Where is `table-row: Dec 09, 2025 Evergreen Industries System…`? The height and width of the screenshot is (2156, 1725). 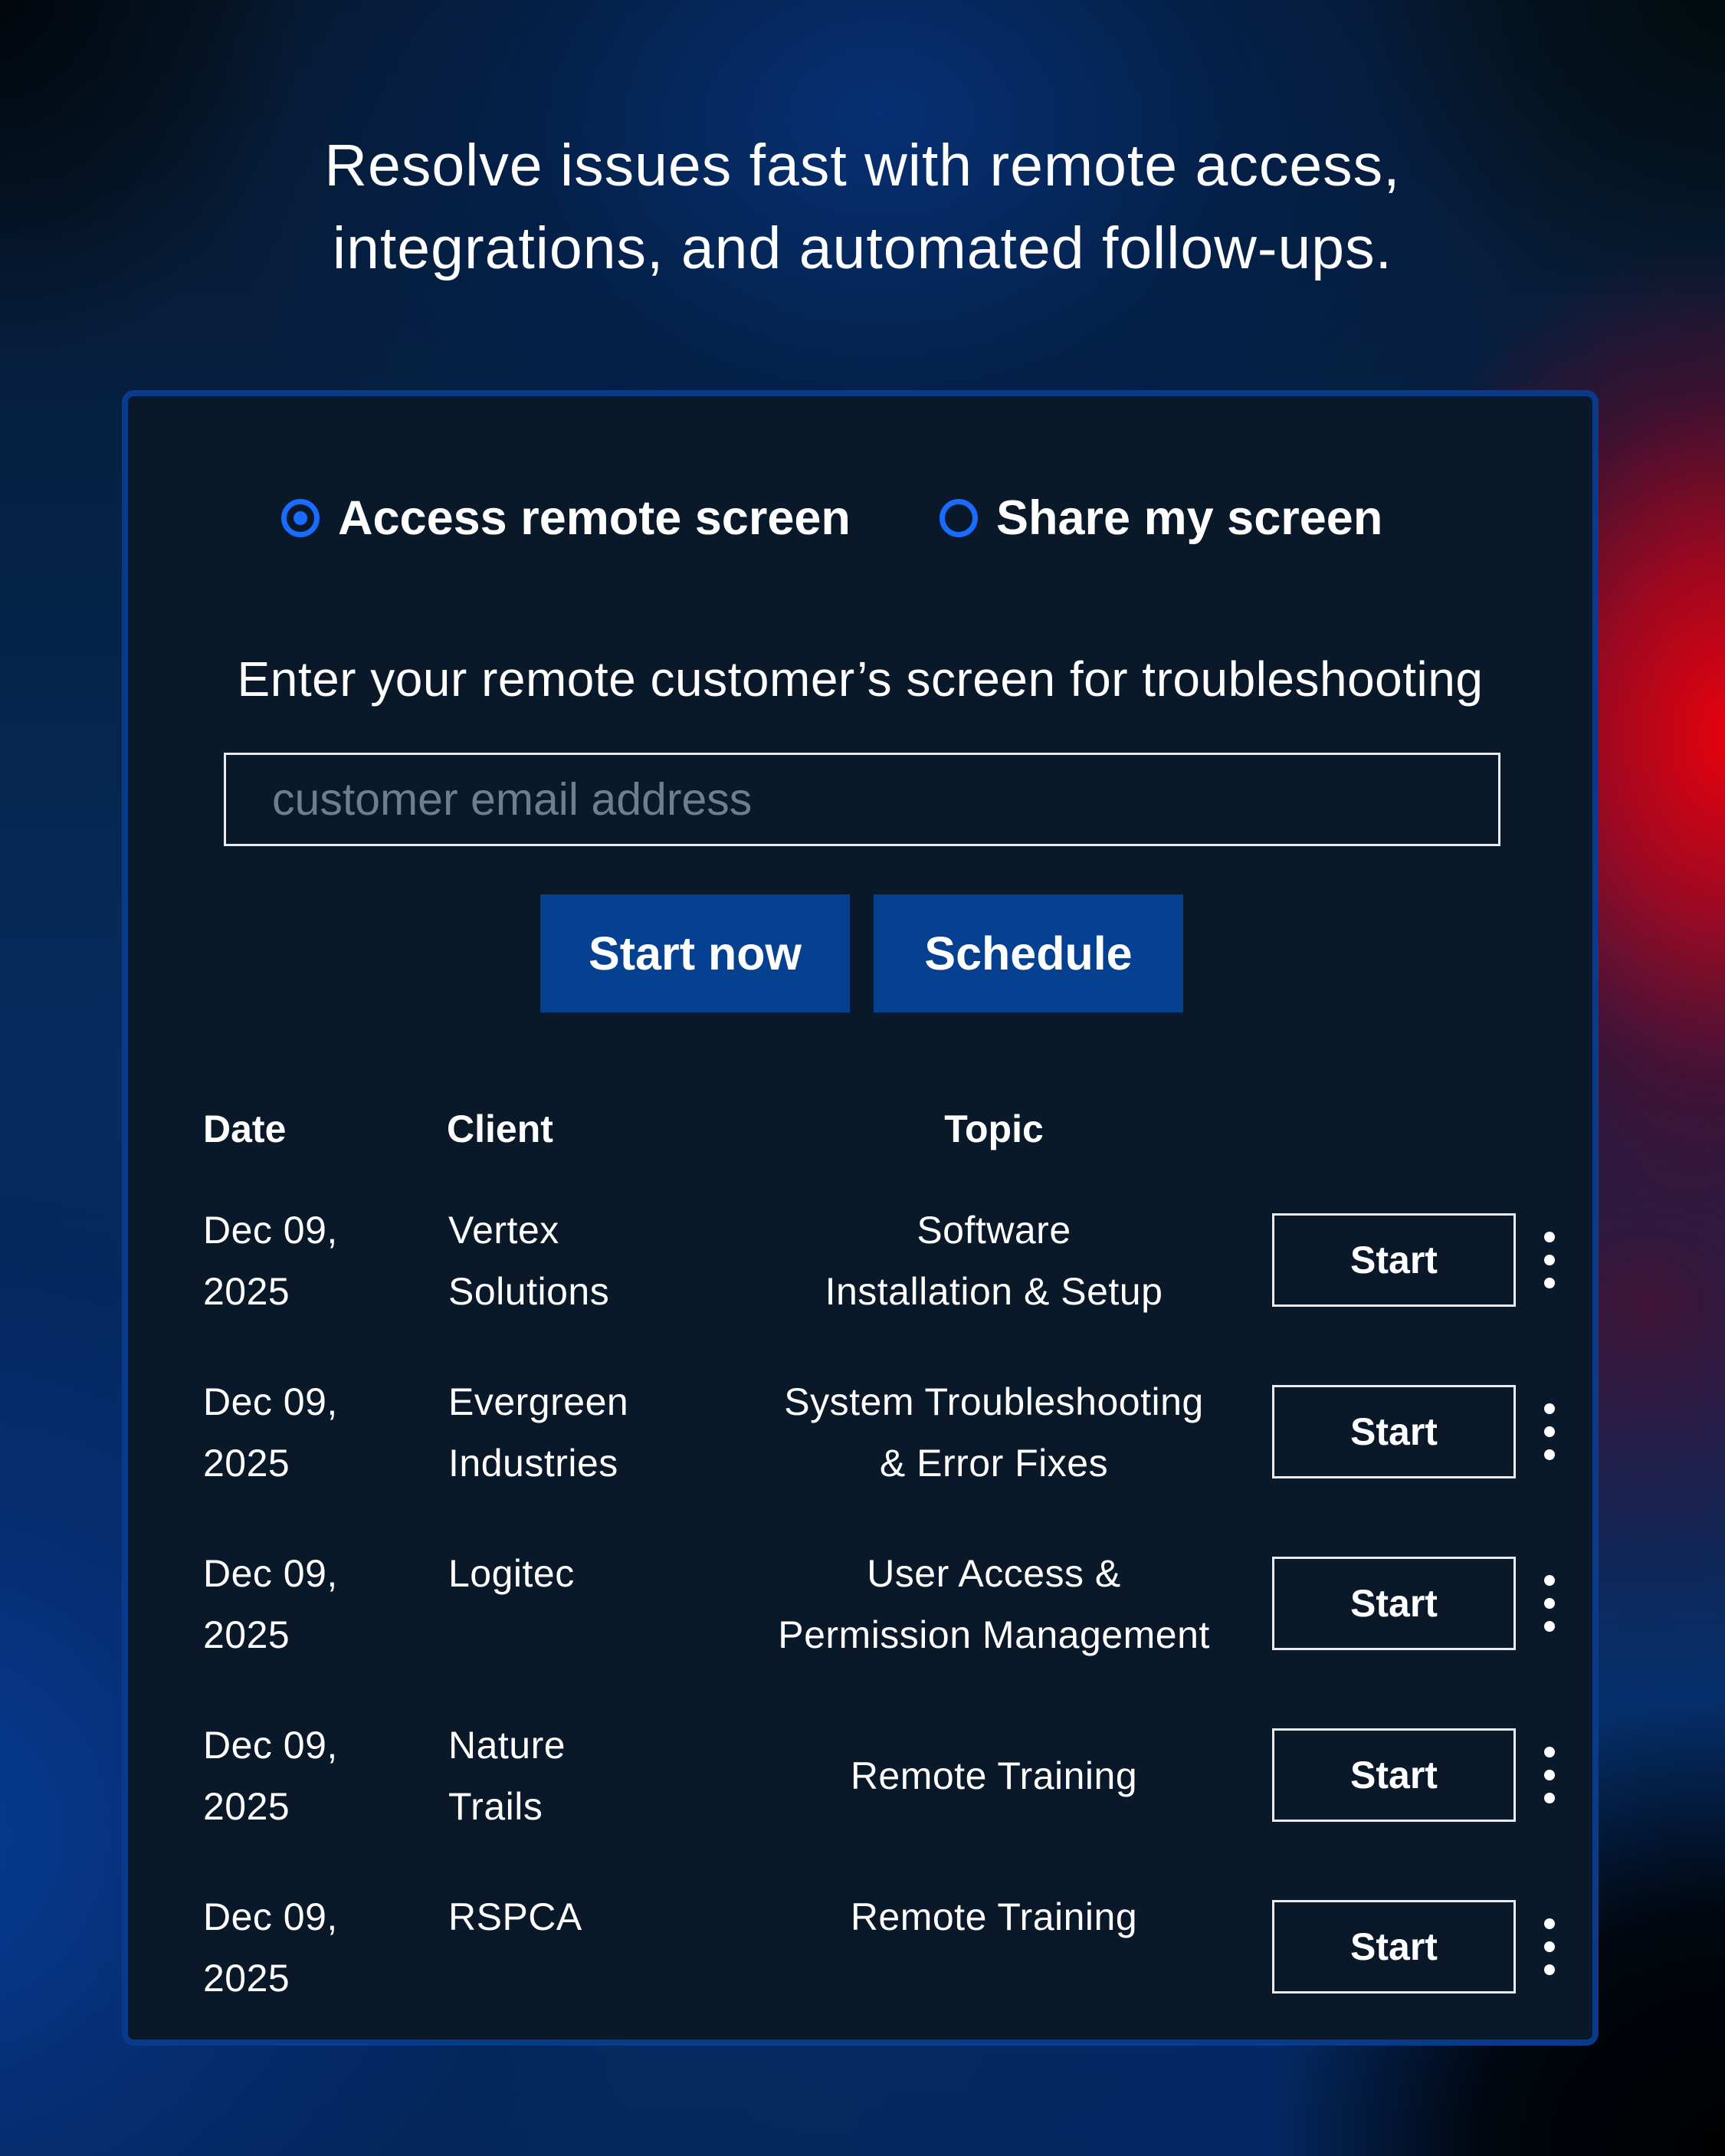
table-row: Dec 09, 2025 Evergreen Industries System… is located at coordinates (860, 1440).